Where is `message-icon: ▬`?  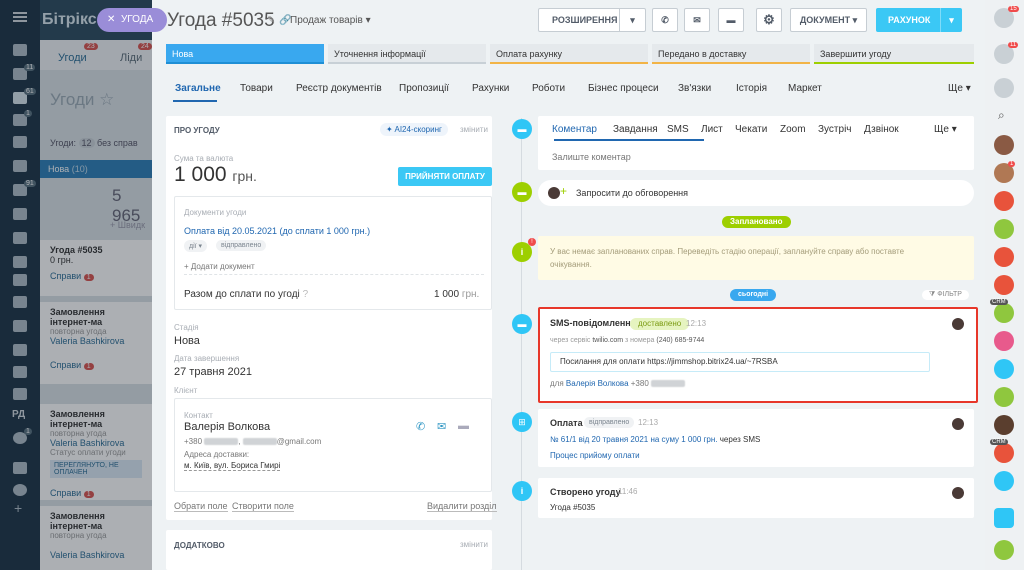 message-icon: ▬ is located at coordinates (463, 426).